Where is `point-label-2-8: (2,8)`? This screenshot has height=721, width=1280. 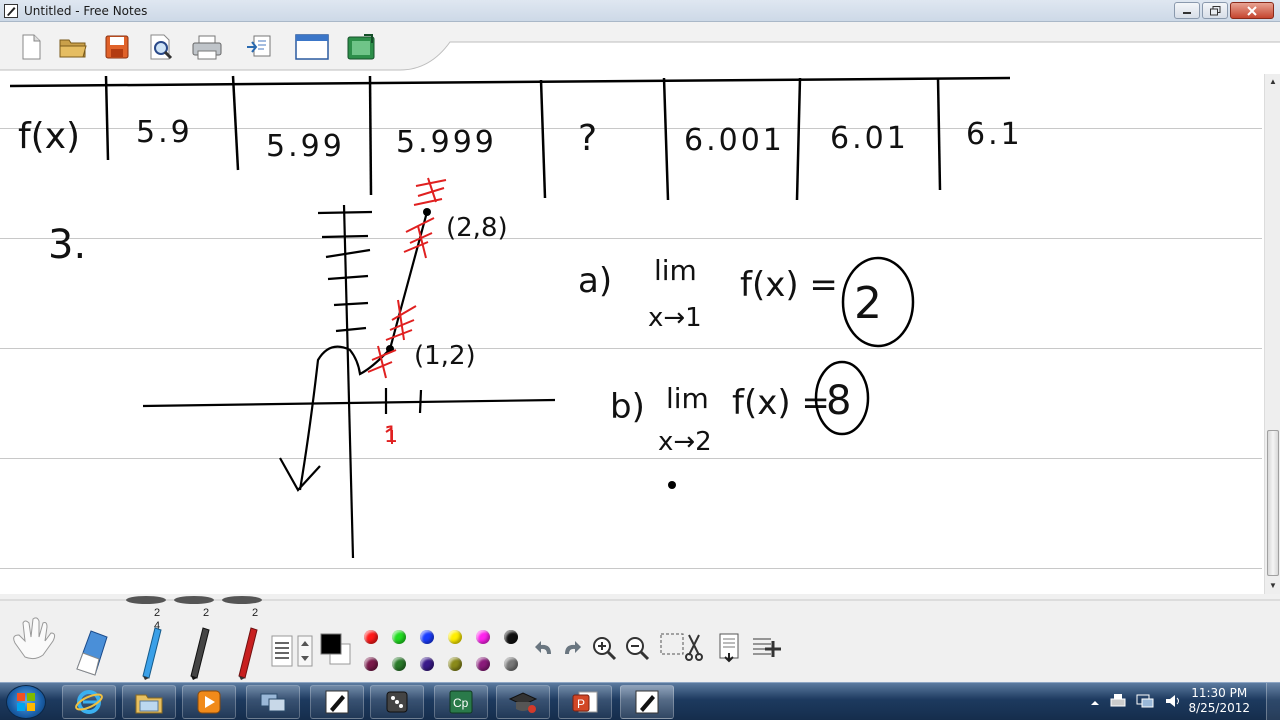
point-label-2-8: (2,8) is located at coordinates (477, 228).